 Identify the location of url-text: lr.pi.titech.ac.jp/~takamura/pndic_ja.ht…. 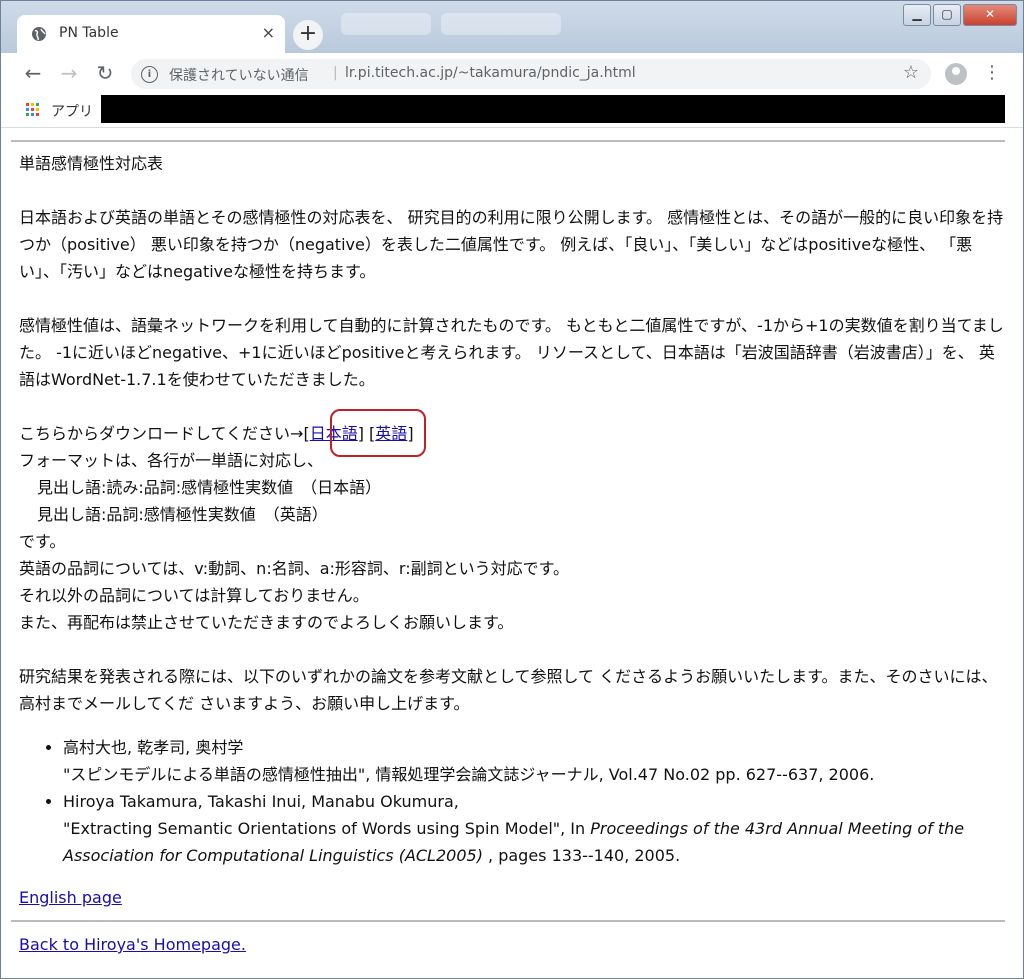
(490, 73).